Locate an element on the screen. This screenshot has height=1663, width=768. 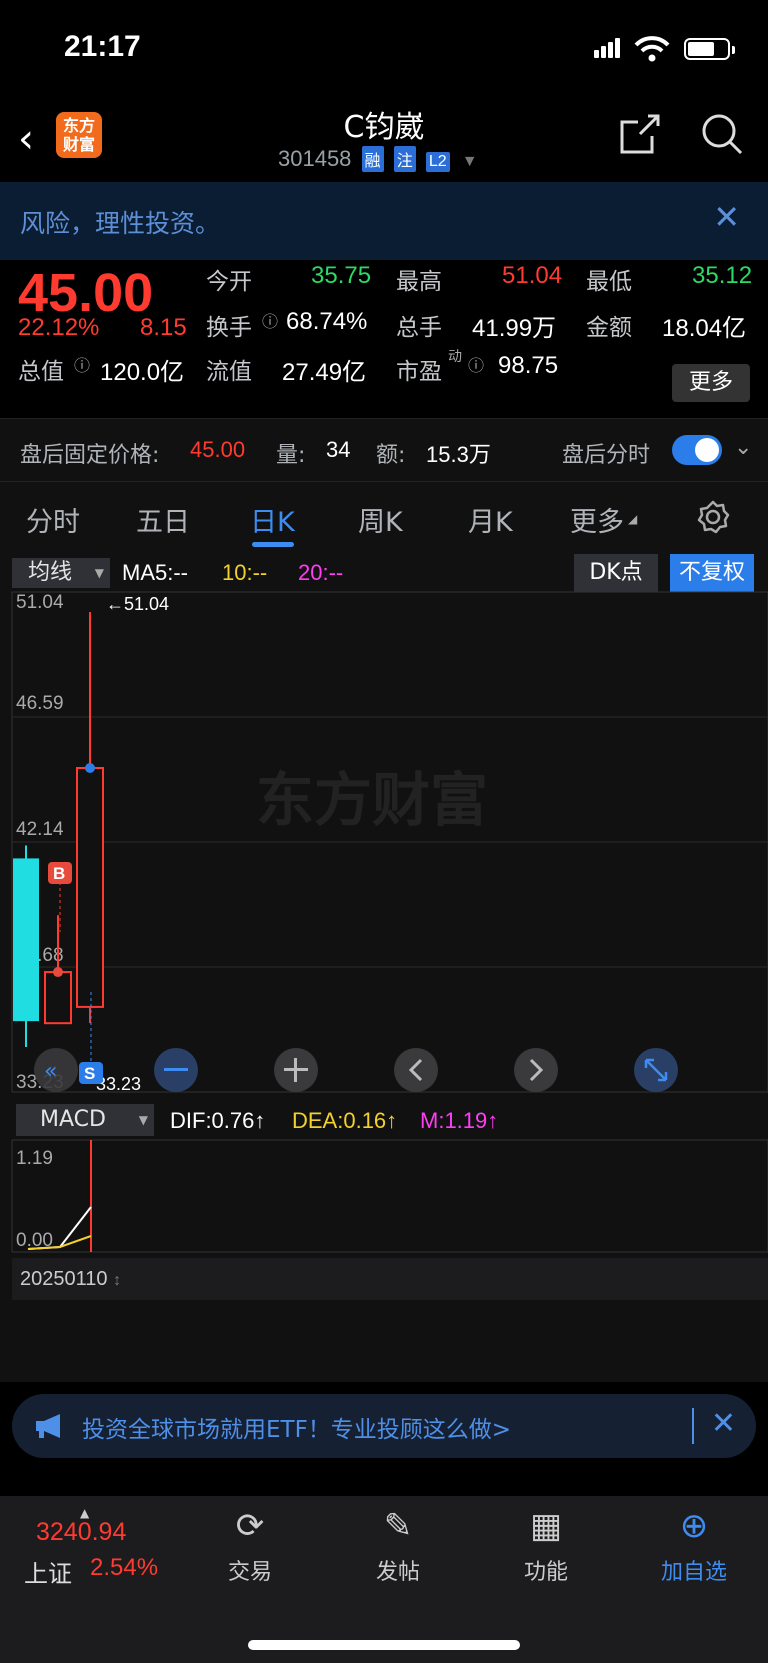
index-name: 上证 is located at coordinates (48, 1571).